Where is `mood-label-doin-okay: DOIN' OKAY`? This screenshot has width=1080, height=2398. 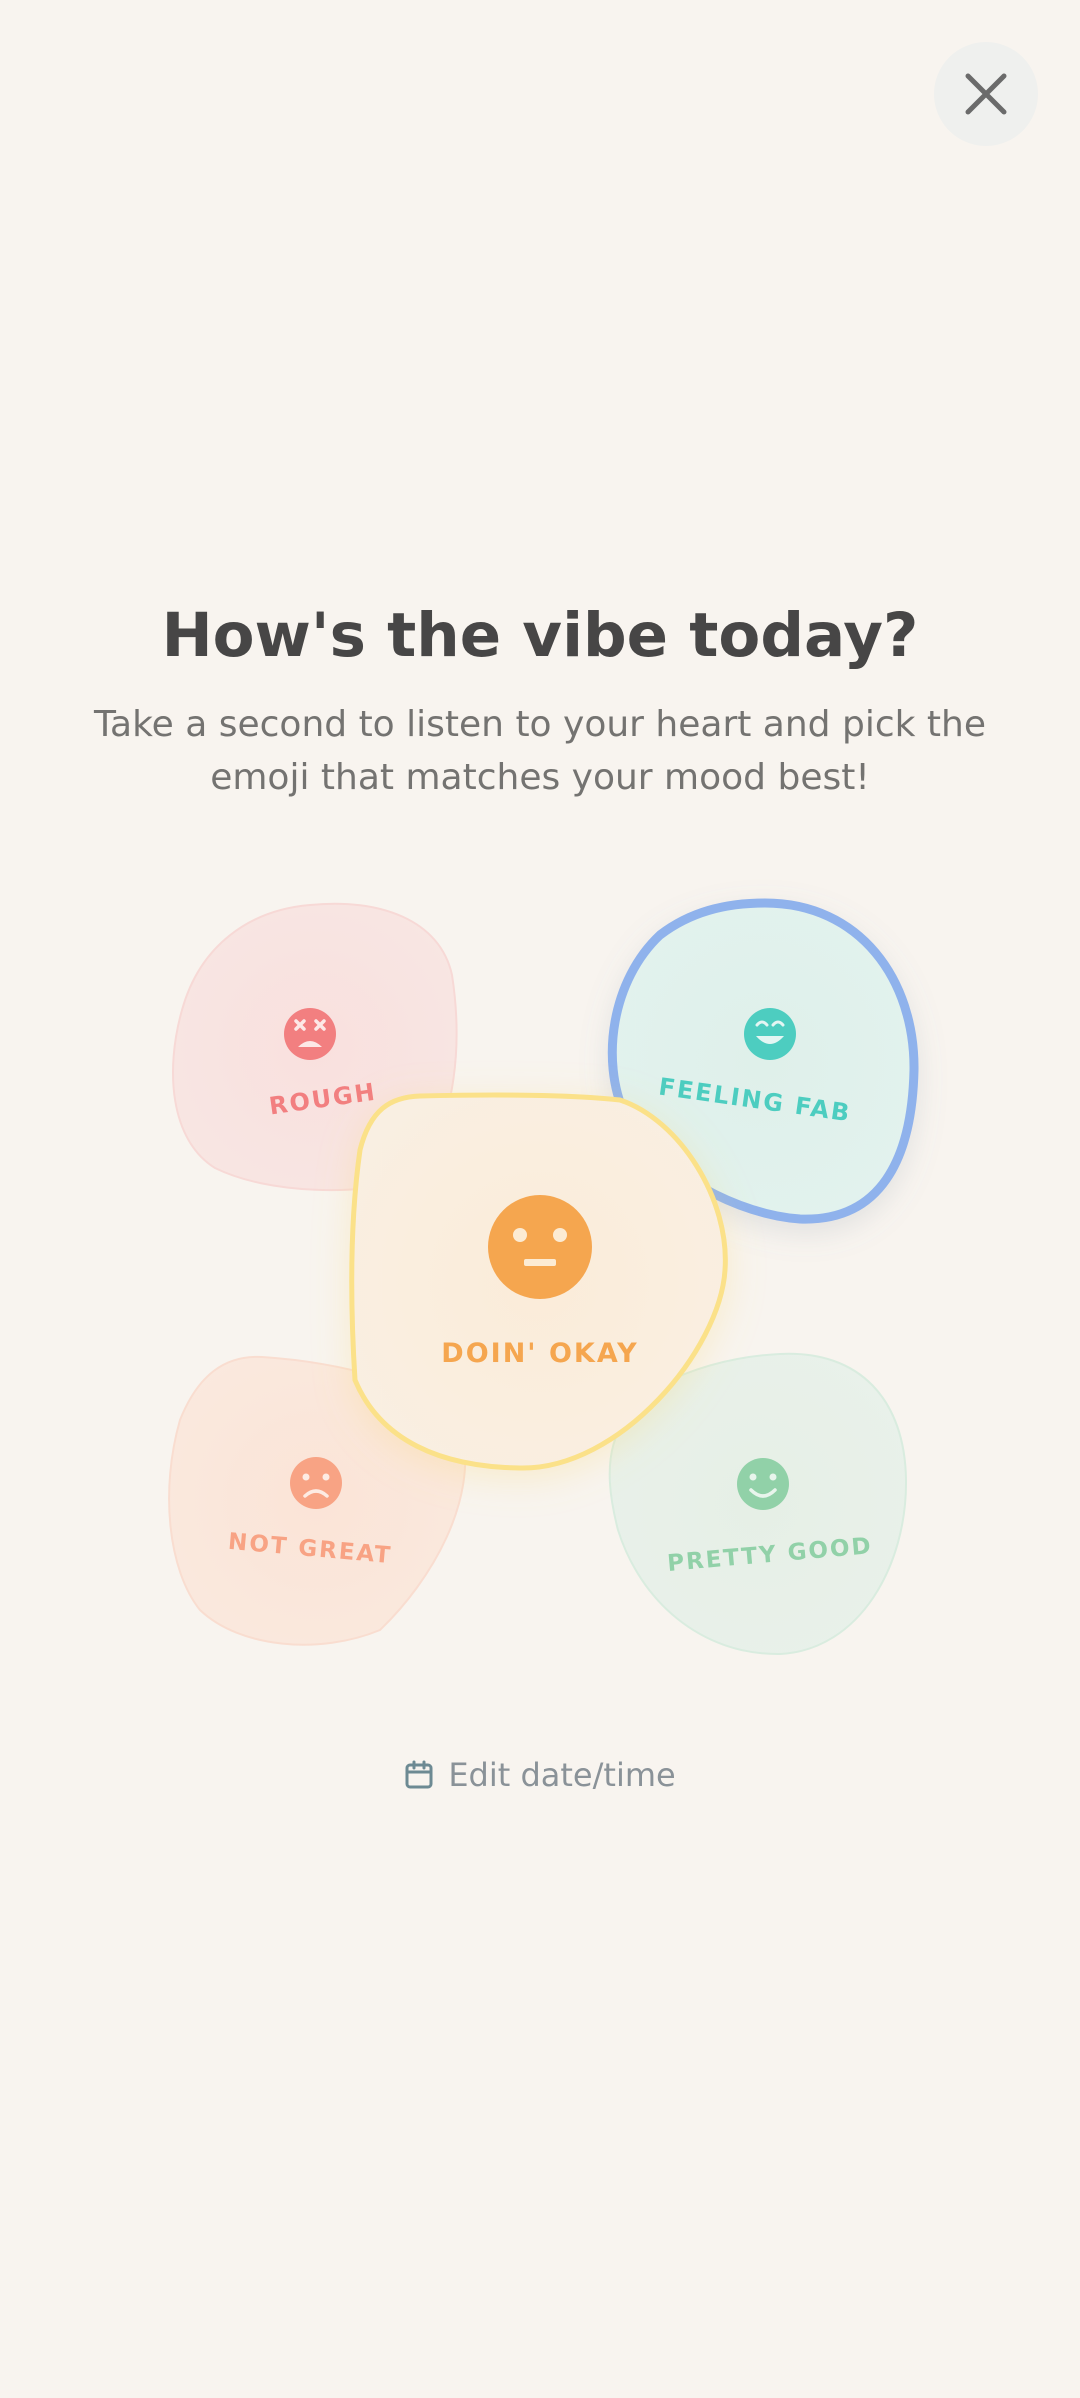 mood-label-doin-okay: DOIN' OKAY is located at coordinates (539, 1353).